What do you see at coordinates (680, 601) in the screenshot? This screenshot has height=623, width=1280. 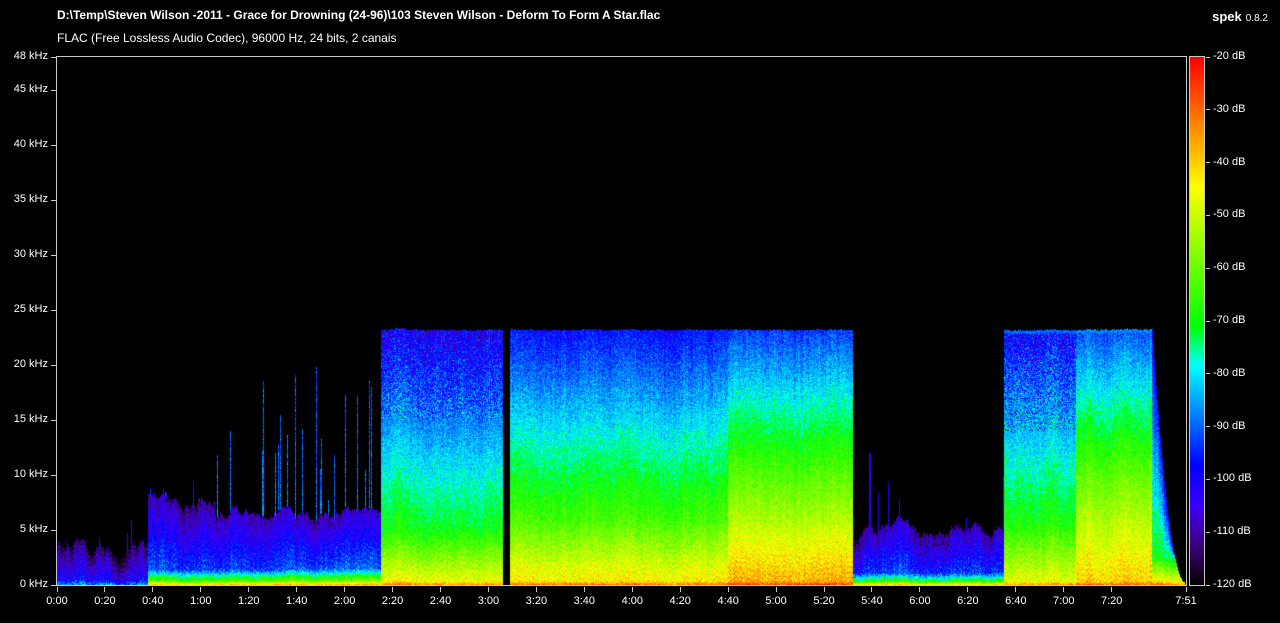 I see `time-tick-label: 4:20` at bounding box center [680, 601].